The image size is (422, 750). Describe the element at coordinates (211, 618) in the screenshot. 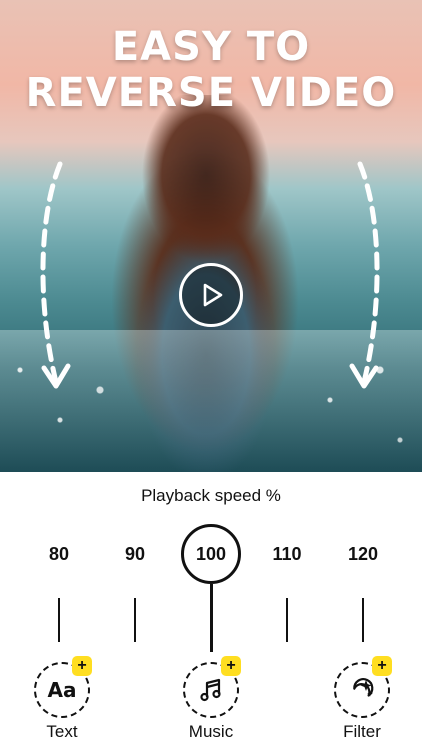

I see `speed-tick-selected` at that location.